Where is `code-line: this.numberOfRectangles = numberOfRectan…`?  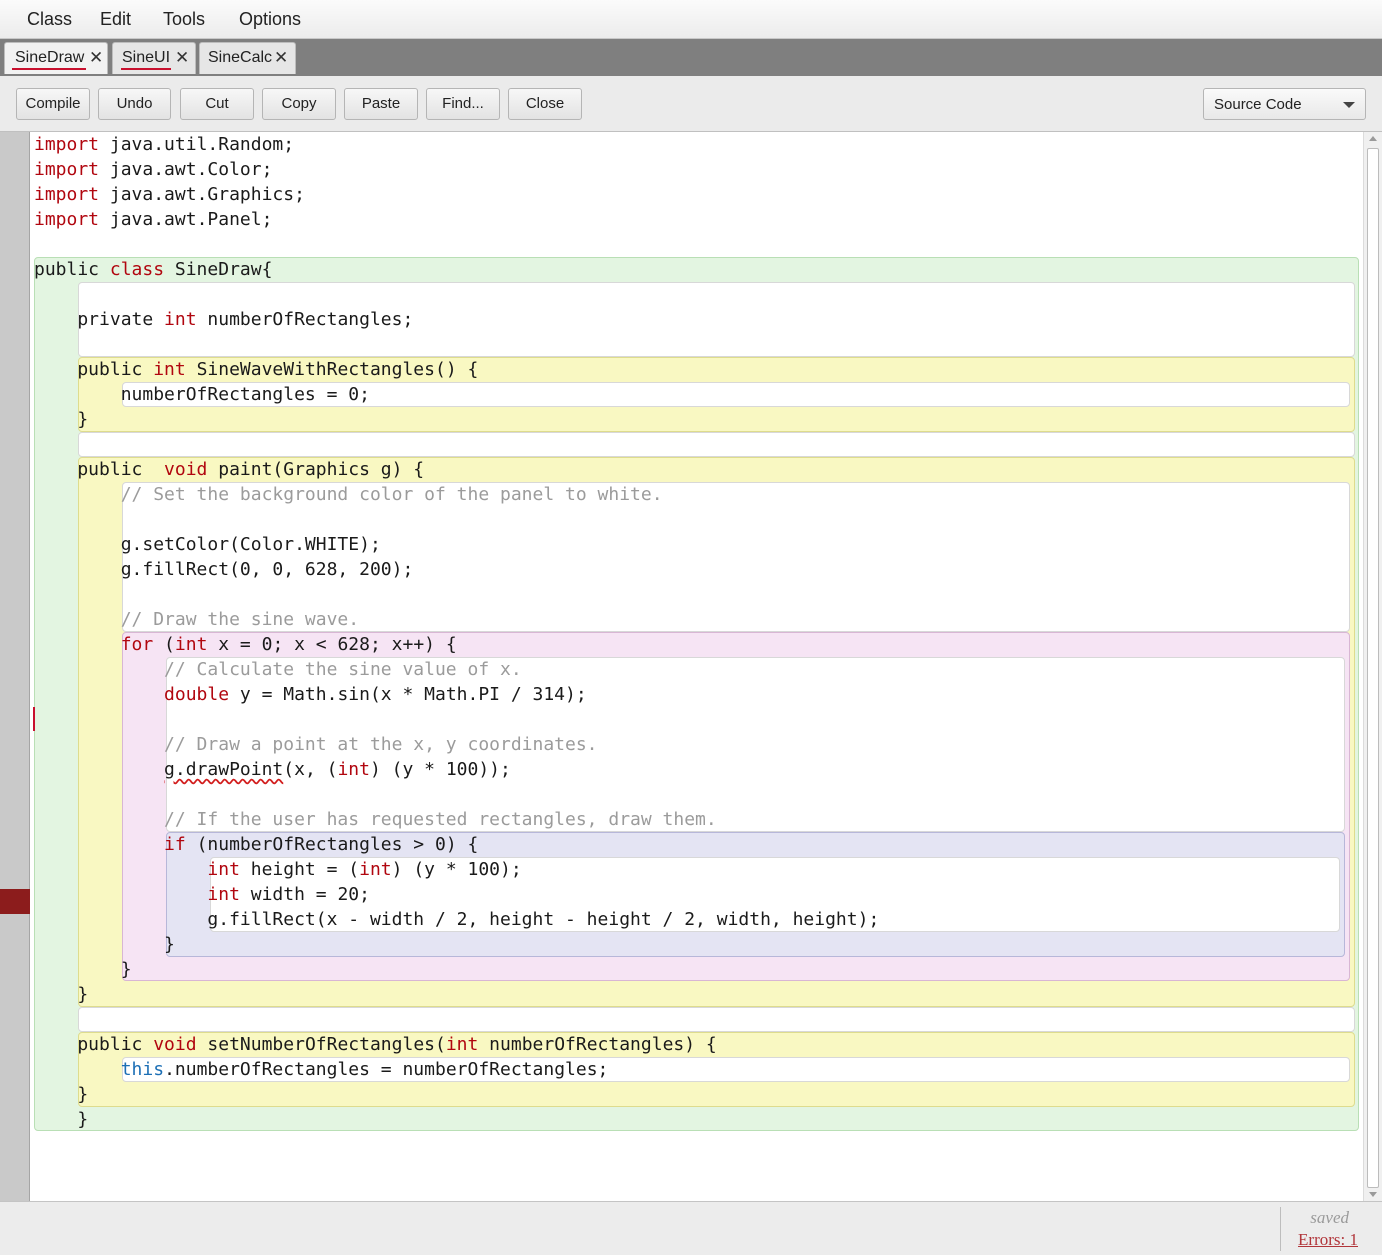
code-line: this.numberOfRectangles = numberOfRectan… is located at coordinates (321, 1069).